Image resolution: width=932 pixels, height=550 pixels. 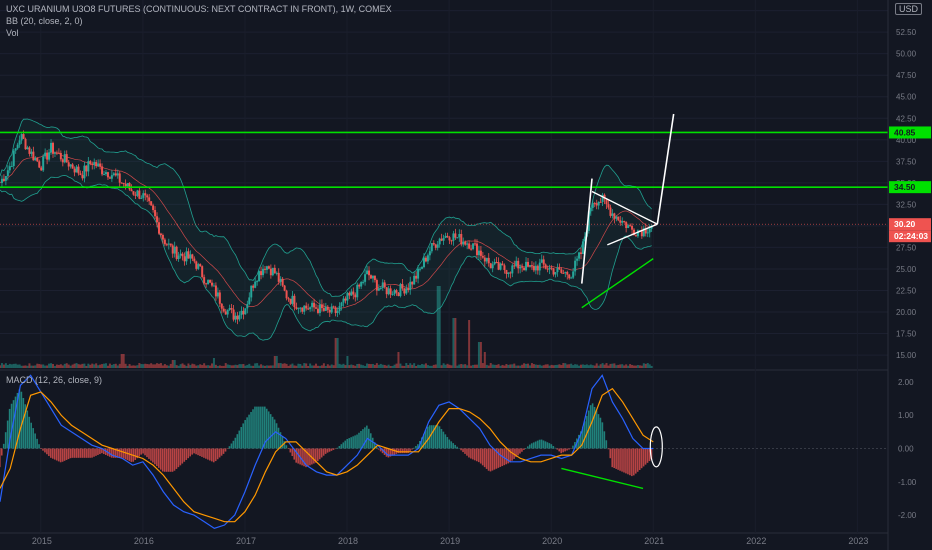 What do you see at coordinates (12, 33) in the screenshot?
I see `volume-indicator-label: Vol` at bounding box center [12, 33].